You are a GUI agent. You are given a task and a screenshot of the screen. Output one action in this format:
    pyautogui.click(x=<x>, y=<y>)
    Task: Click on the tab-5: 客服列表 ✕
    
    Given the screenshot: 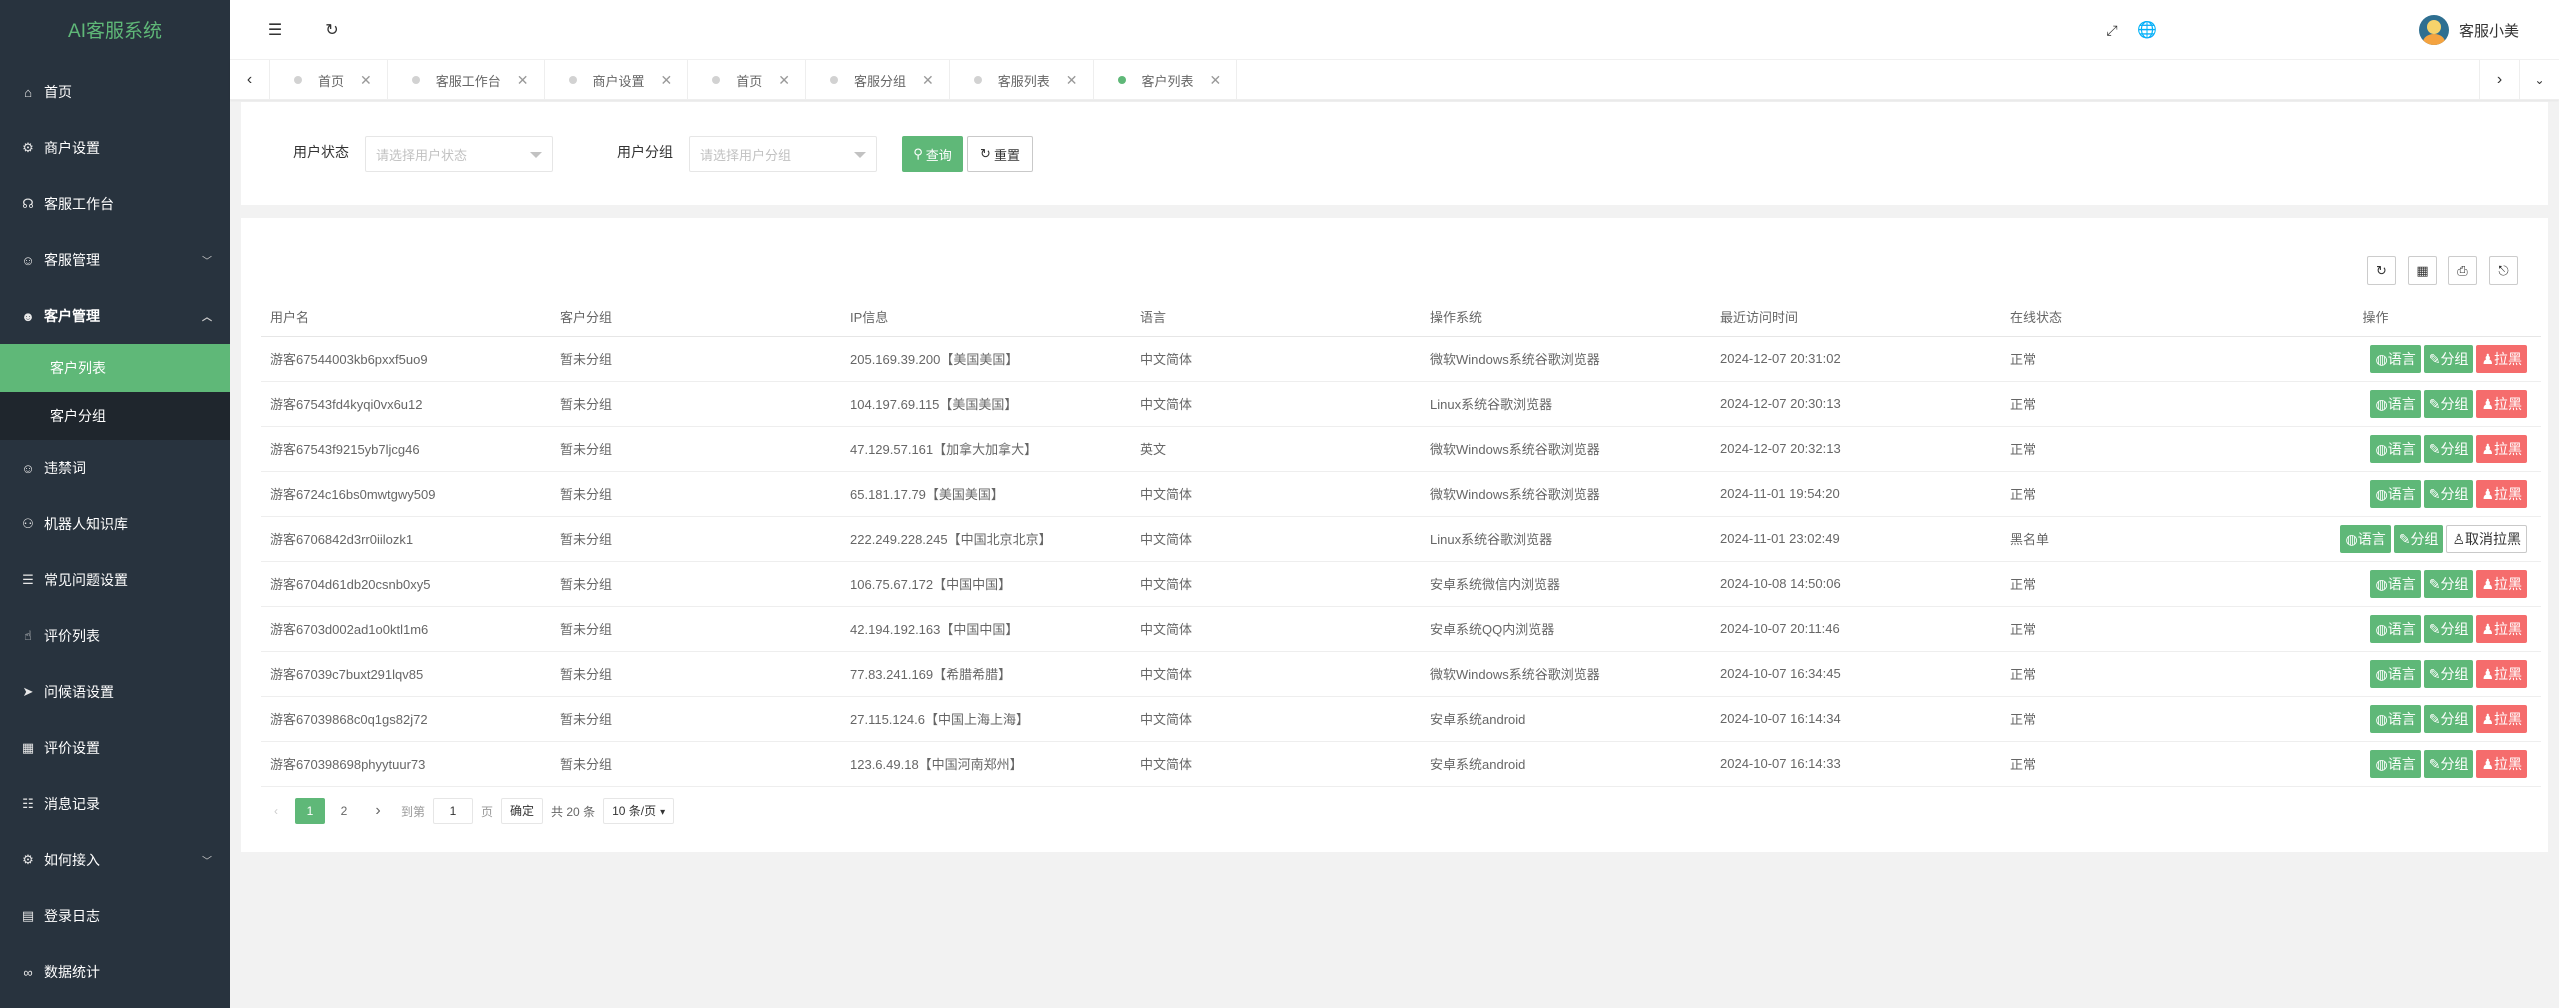 What is the action you would take?
    pyautogui.click(x=1022, y=80)
    